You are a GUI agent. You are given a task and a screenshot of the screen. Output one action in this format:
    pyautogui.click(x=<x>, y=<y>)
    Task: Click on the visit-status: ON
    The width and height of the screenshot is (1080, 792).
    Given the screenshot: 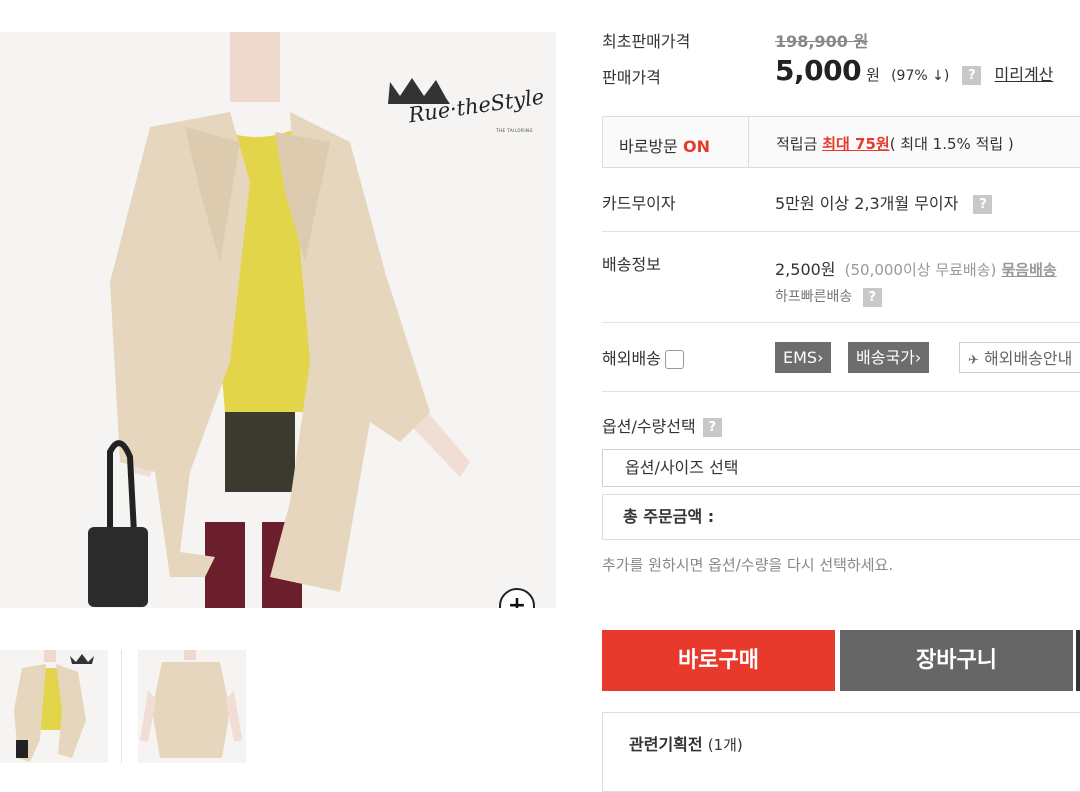 What is the action you would take?
    pyautogui.click(x=696, y=146)
    